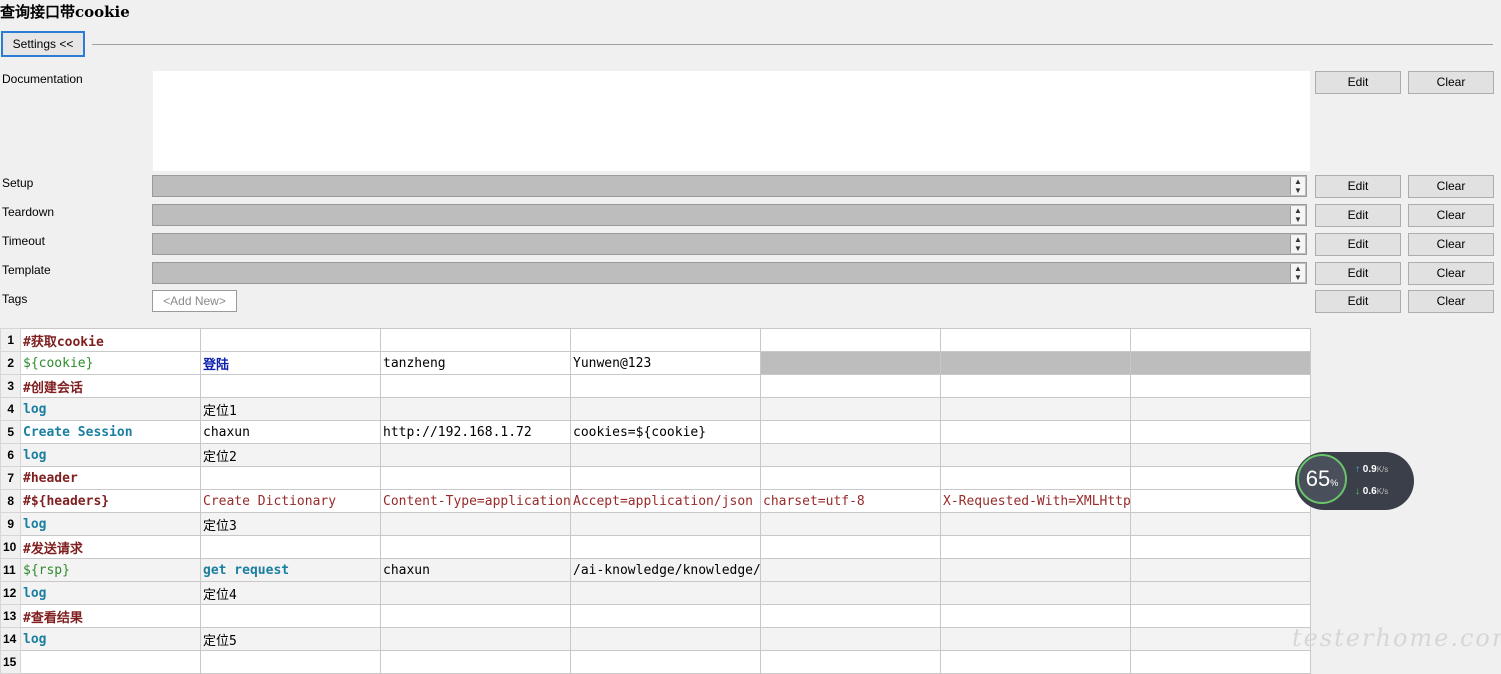 The height and width of the screenshot is (674, 1501). Describe the element at coordinates (850, 501) in the screenshot. I see `grid-cell: charset=utf-8` at that location.